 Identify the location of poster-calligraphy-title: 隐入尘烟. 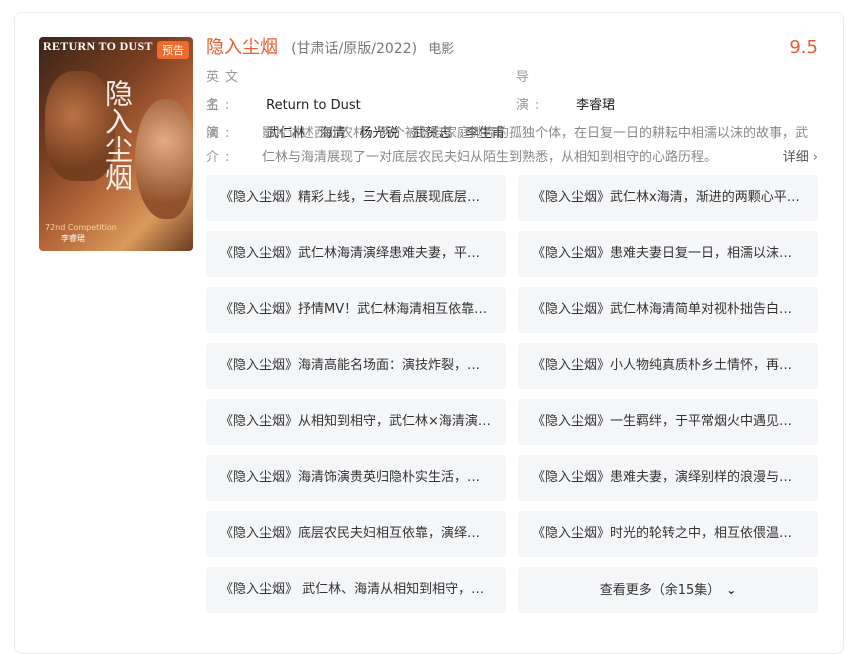
(117, 135).